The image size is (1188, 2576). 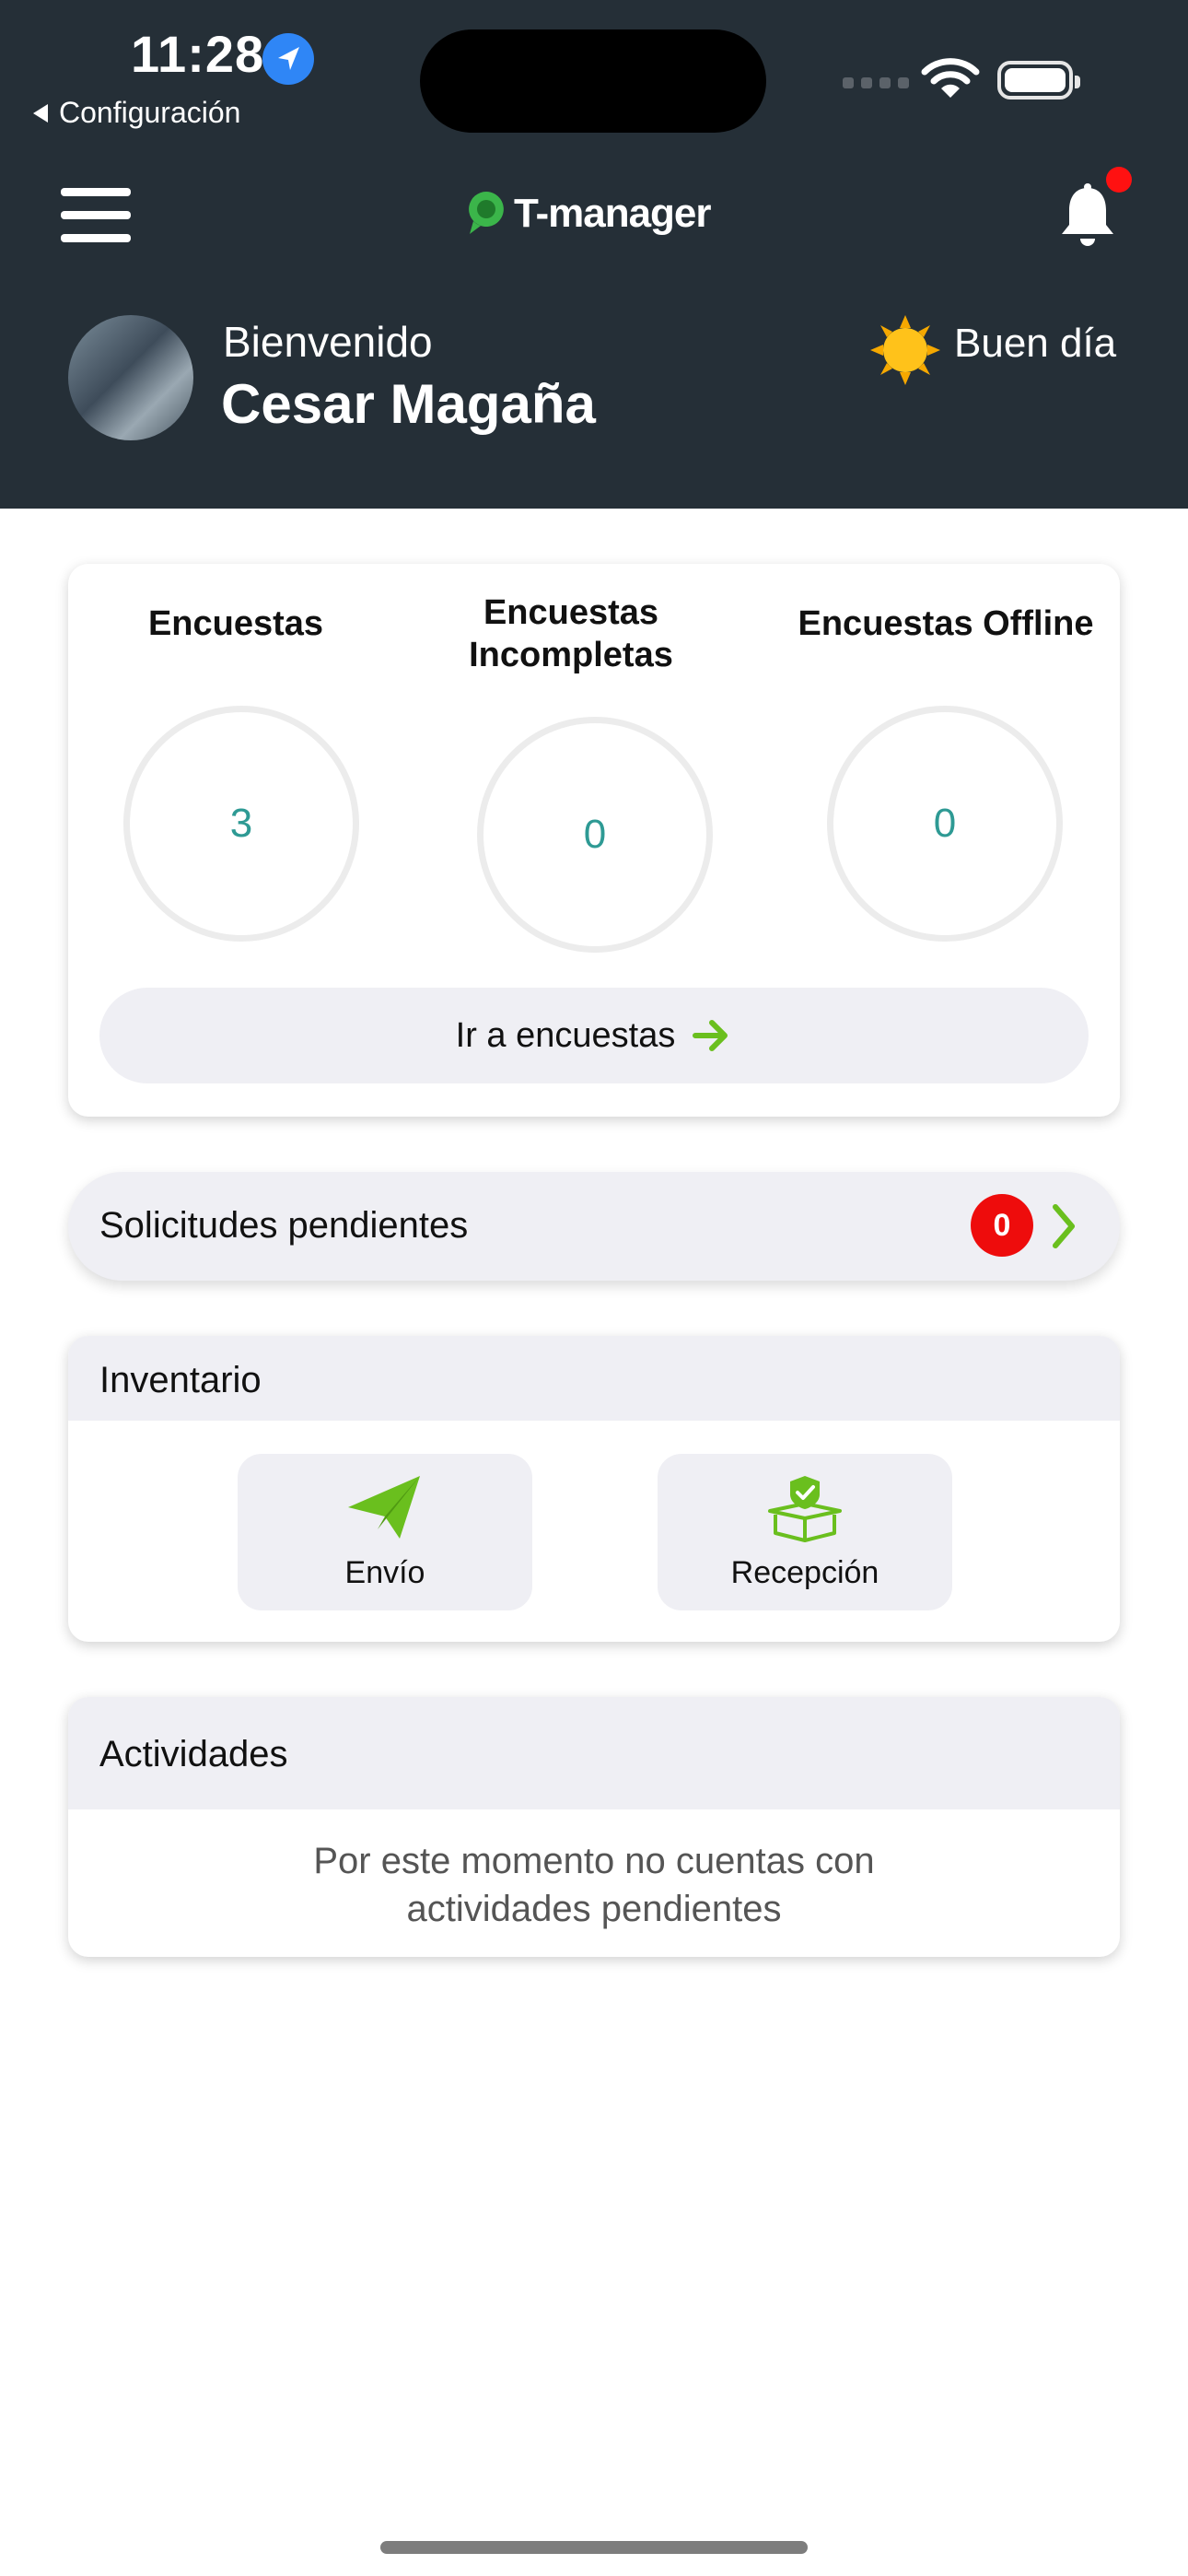 I want to click on avatar, so click(x=130, y=377).